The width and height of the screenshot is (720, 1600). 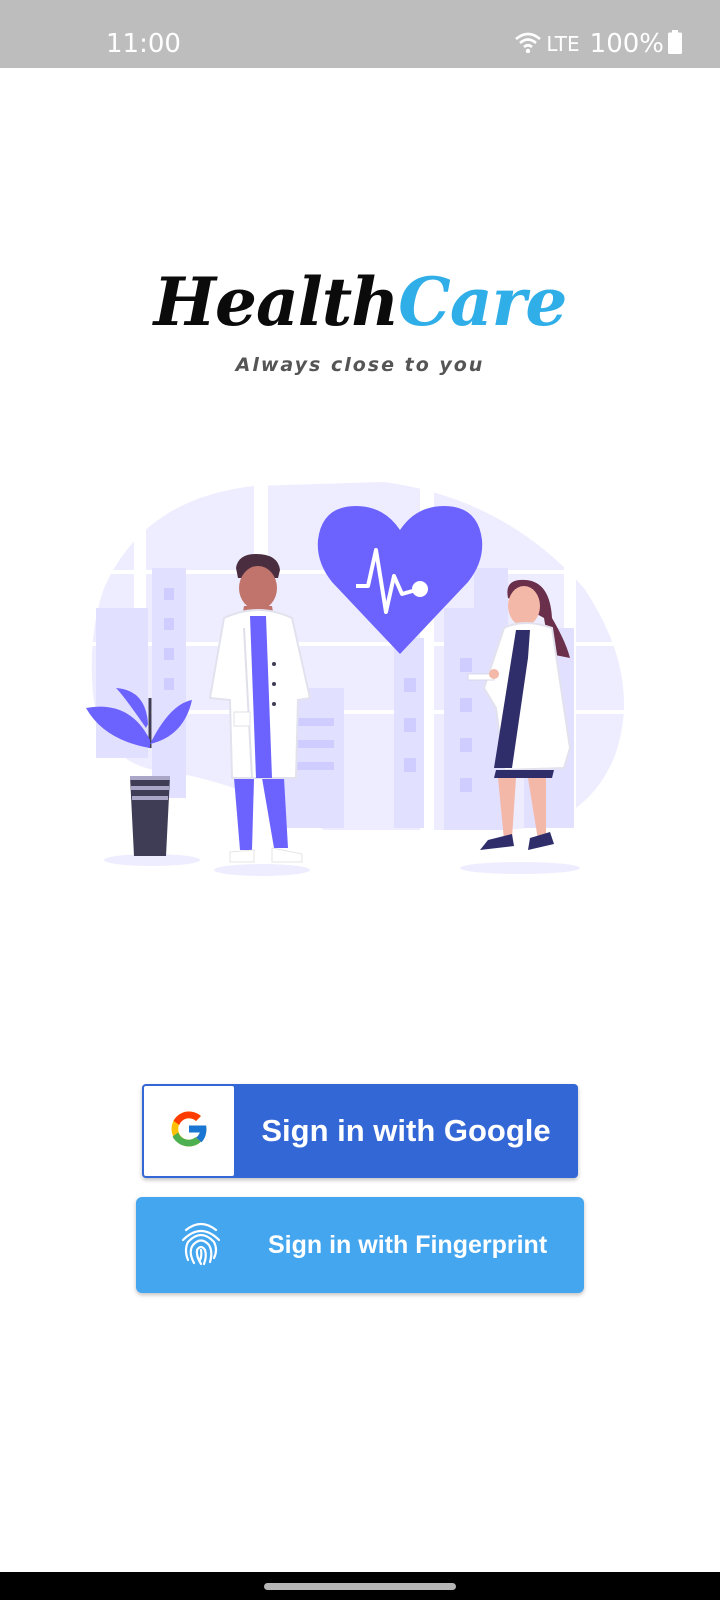 I want to click on logo-care-text: Care, so click(x=482, y=302).